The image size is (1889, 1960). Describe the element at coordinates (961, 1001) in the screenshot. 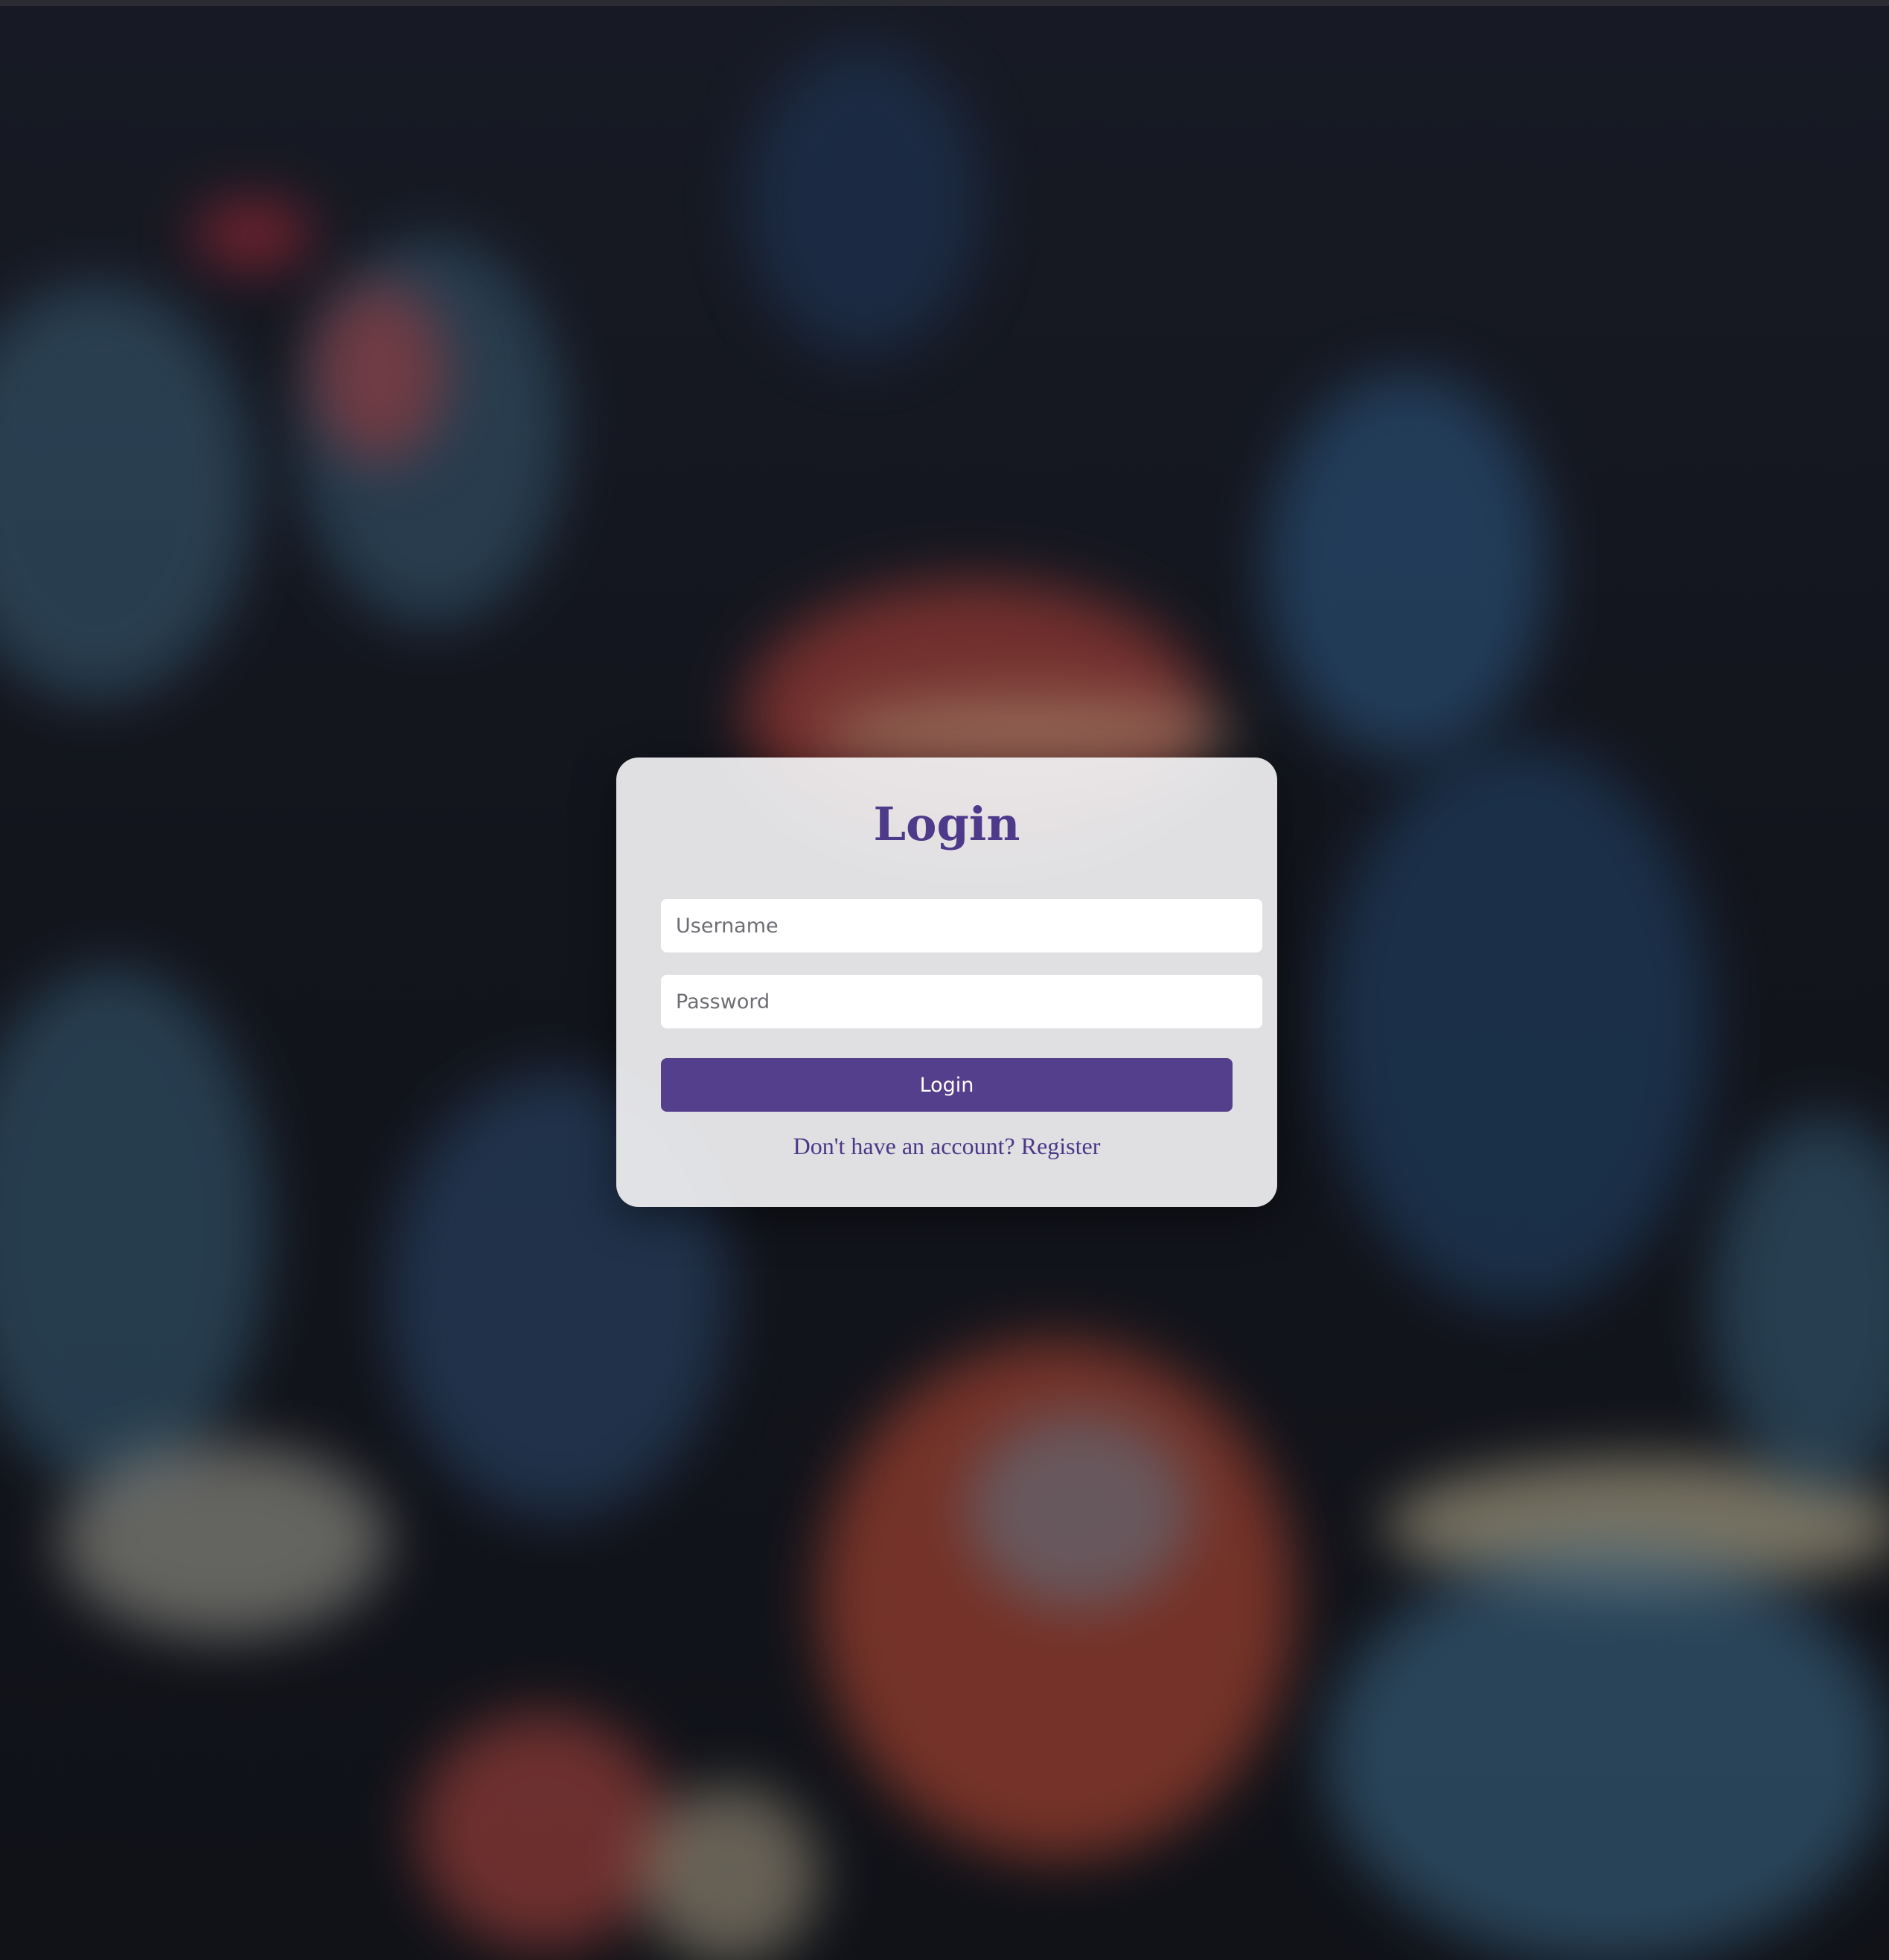

I see `password-input` at that location.